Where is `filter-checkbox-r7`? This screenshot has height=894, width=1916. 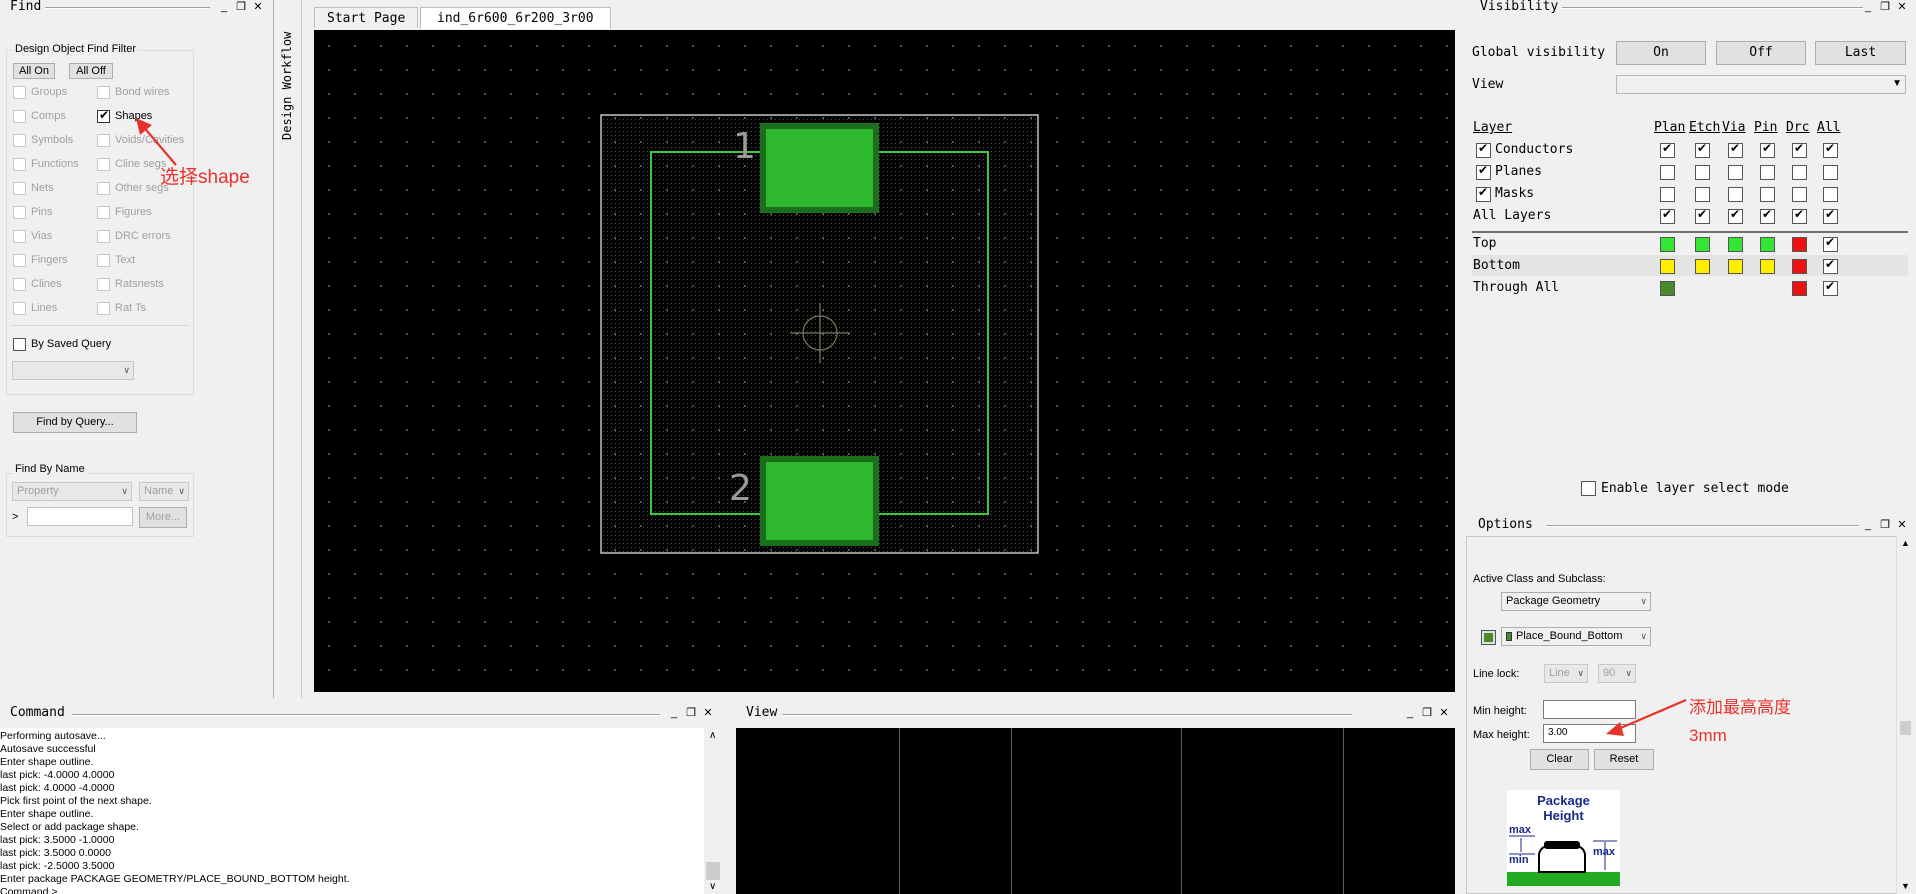
filter-checkbox-r7 is located at coordinates (103, 260).